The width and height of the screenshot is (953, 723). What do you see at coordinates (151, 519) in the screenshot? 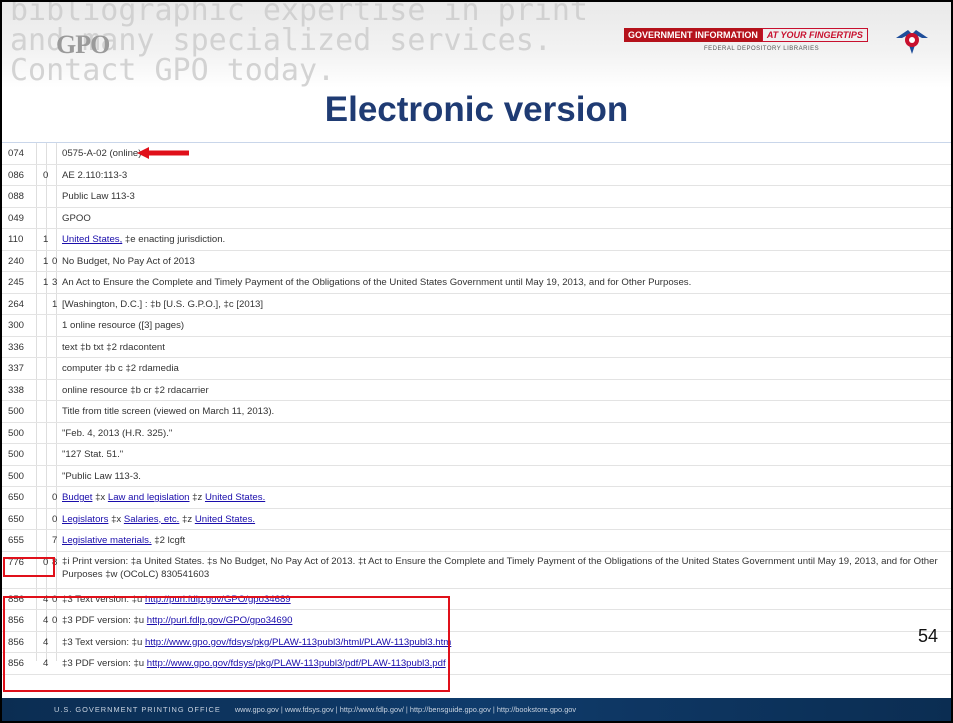
I see `subject-link: Salaries, etc.` at bounding box center [151, 519].